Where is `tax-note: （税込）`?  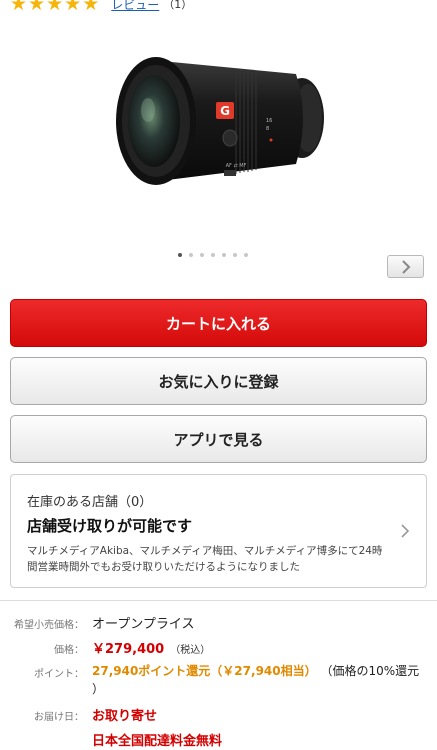 tax-note: （税込） is located at coordinates (190, 650).